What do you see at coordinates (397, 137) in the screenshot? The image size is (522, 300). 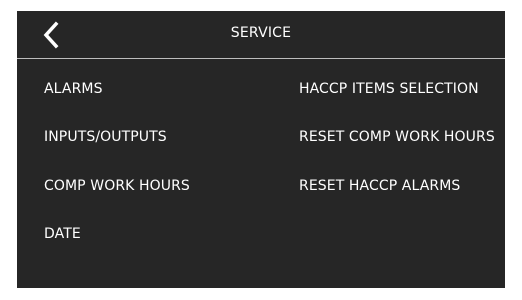 I see `menu-item-reset-comp-work-hours: RESET COMP WORK HOURS` at bounding box center [397, 137].